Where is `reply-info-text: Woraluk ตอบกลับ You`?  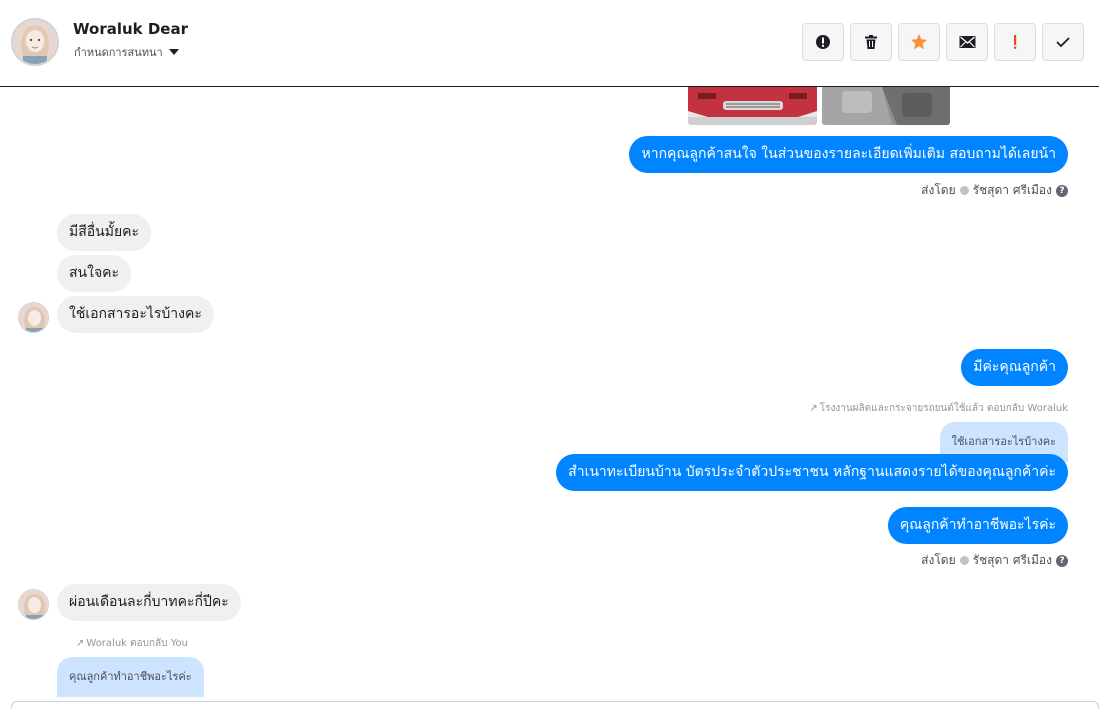
reply-info-text: Woraluk ตอบกลับ You is located at coordinates (137, 643).